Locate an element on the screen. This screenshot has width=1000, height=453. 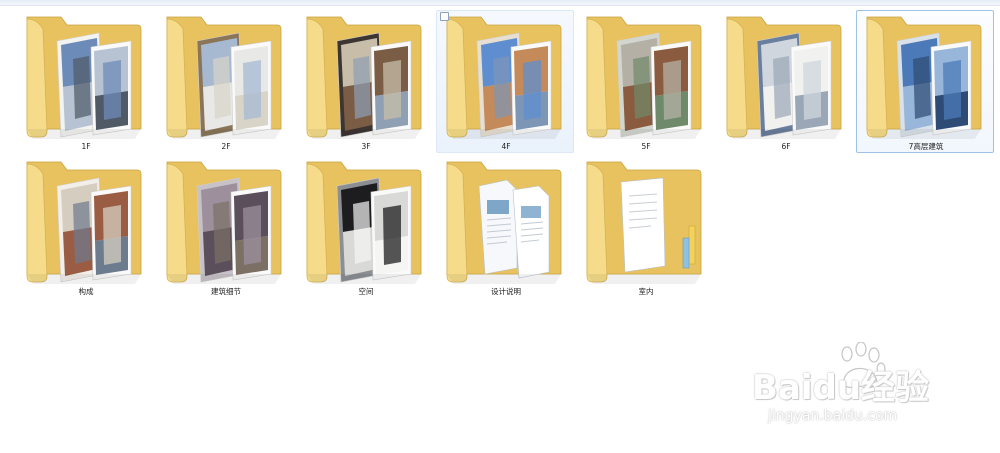
folder-item: 建筑细节 is located at coordinates (225, 226).